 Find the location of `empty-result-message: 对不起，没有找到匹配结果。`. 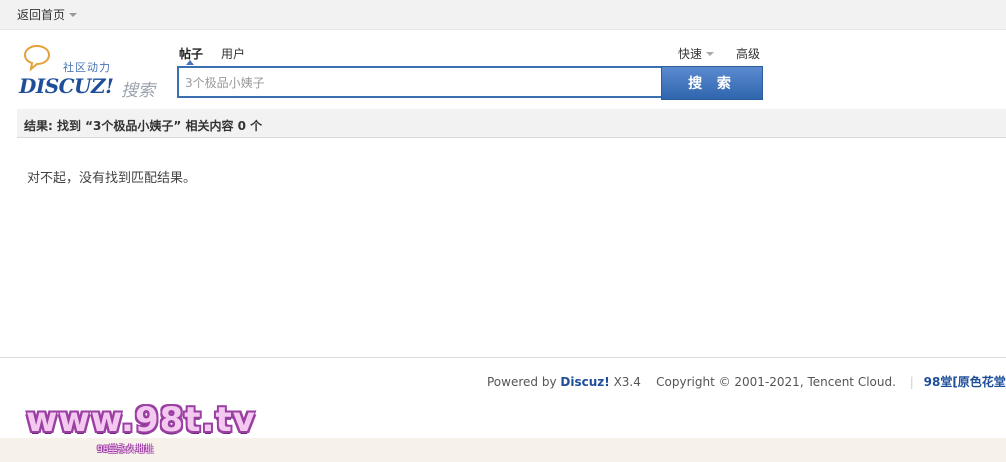

empty-result-message: 对不起，没有找到匹配结果。 is located at coordinates (112, 178).